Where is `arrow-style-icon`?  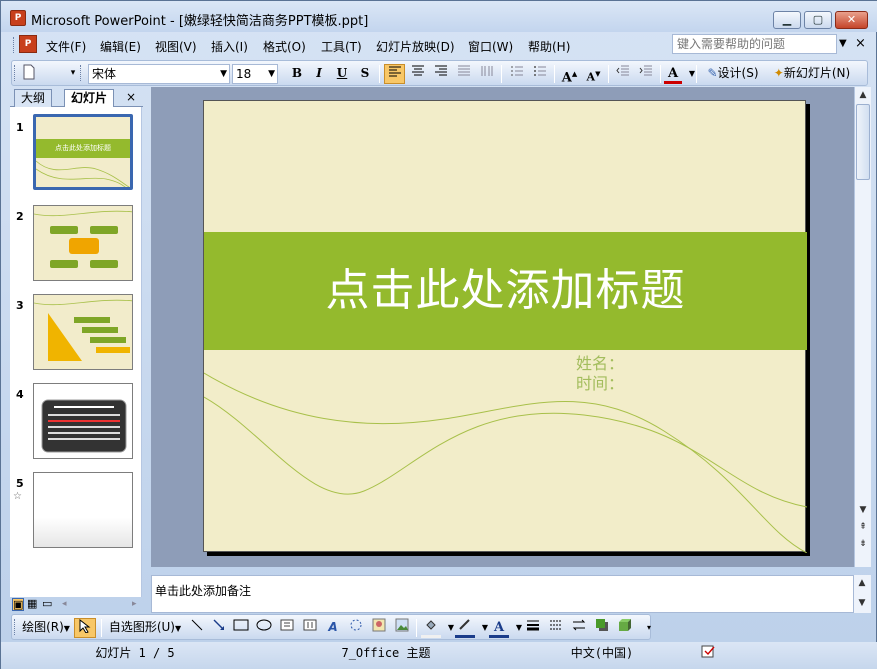 arrow-style-icon is located at coordinates (579, 628).